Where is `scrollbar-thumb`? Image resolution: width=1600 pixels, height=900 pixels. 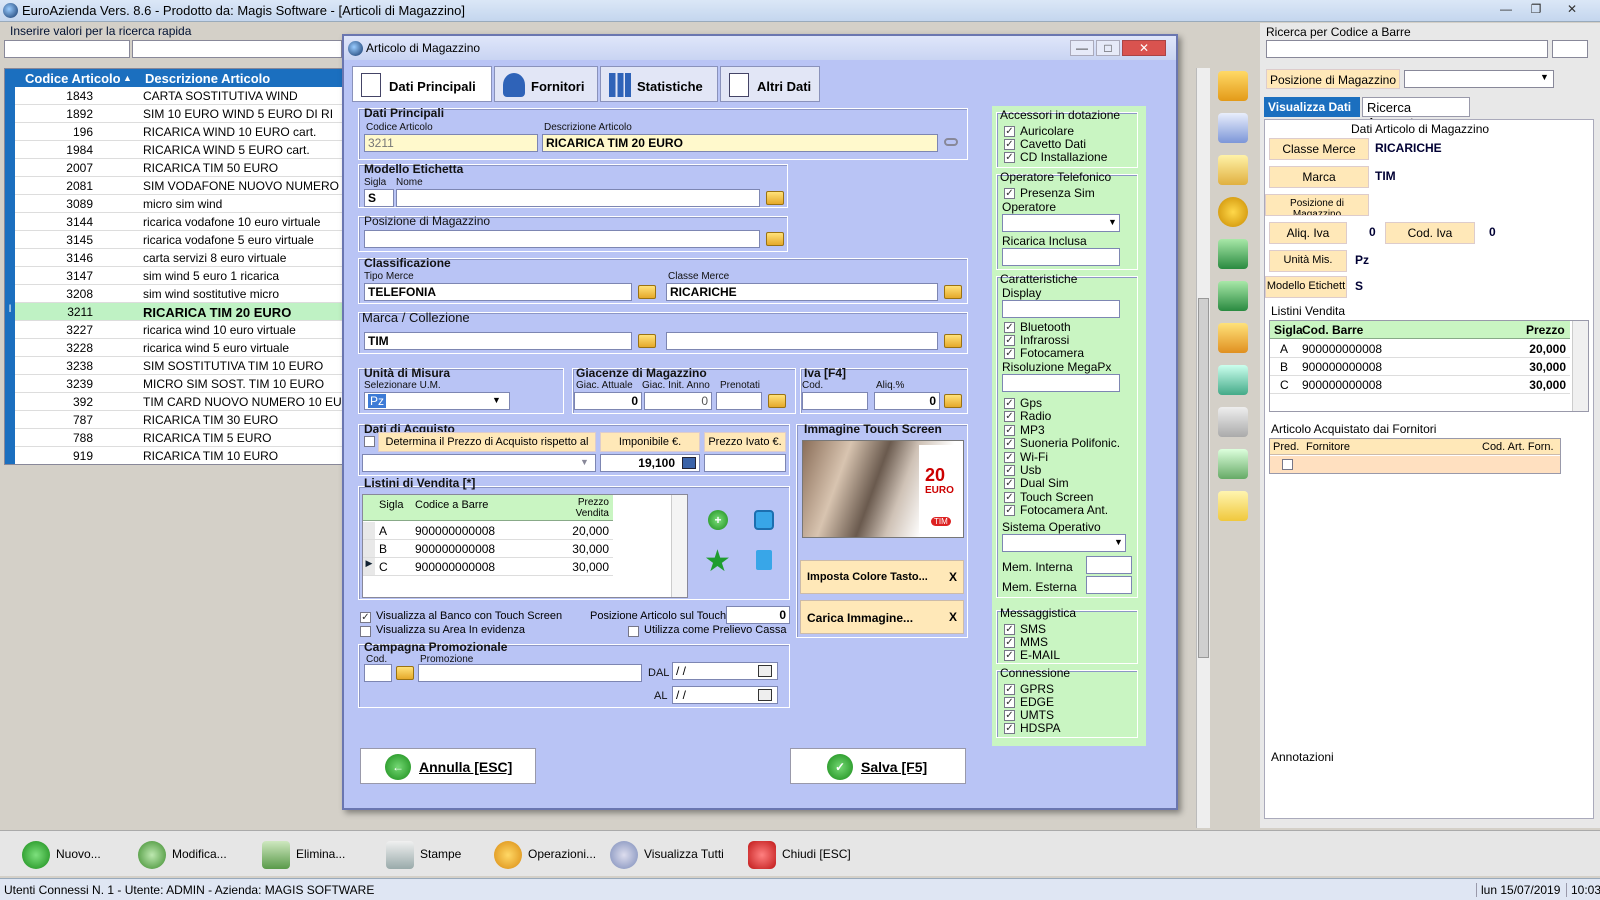
scrollbar-thumb is located at coordinates (1203, 478).